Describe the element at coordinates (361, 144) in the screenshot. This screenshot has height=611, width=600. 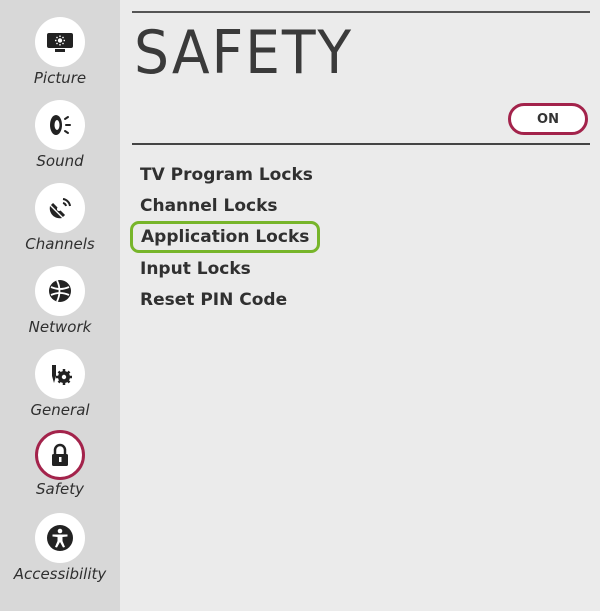
I see `header-divider` at that location.